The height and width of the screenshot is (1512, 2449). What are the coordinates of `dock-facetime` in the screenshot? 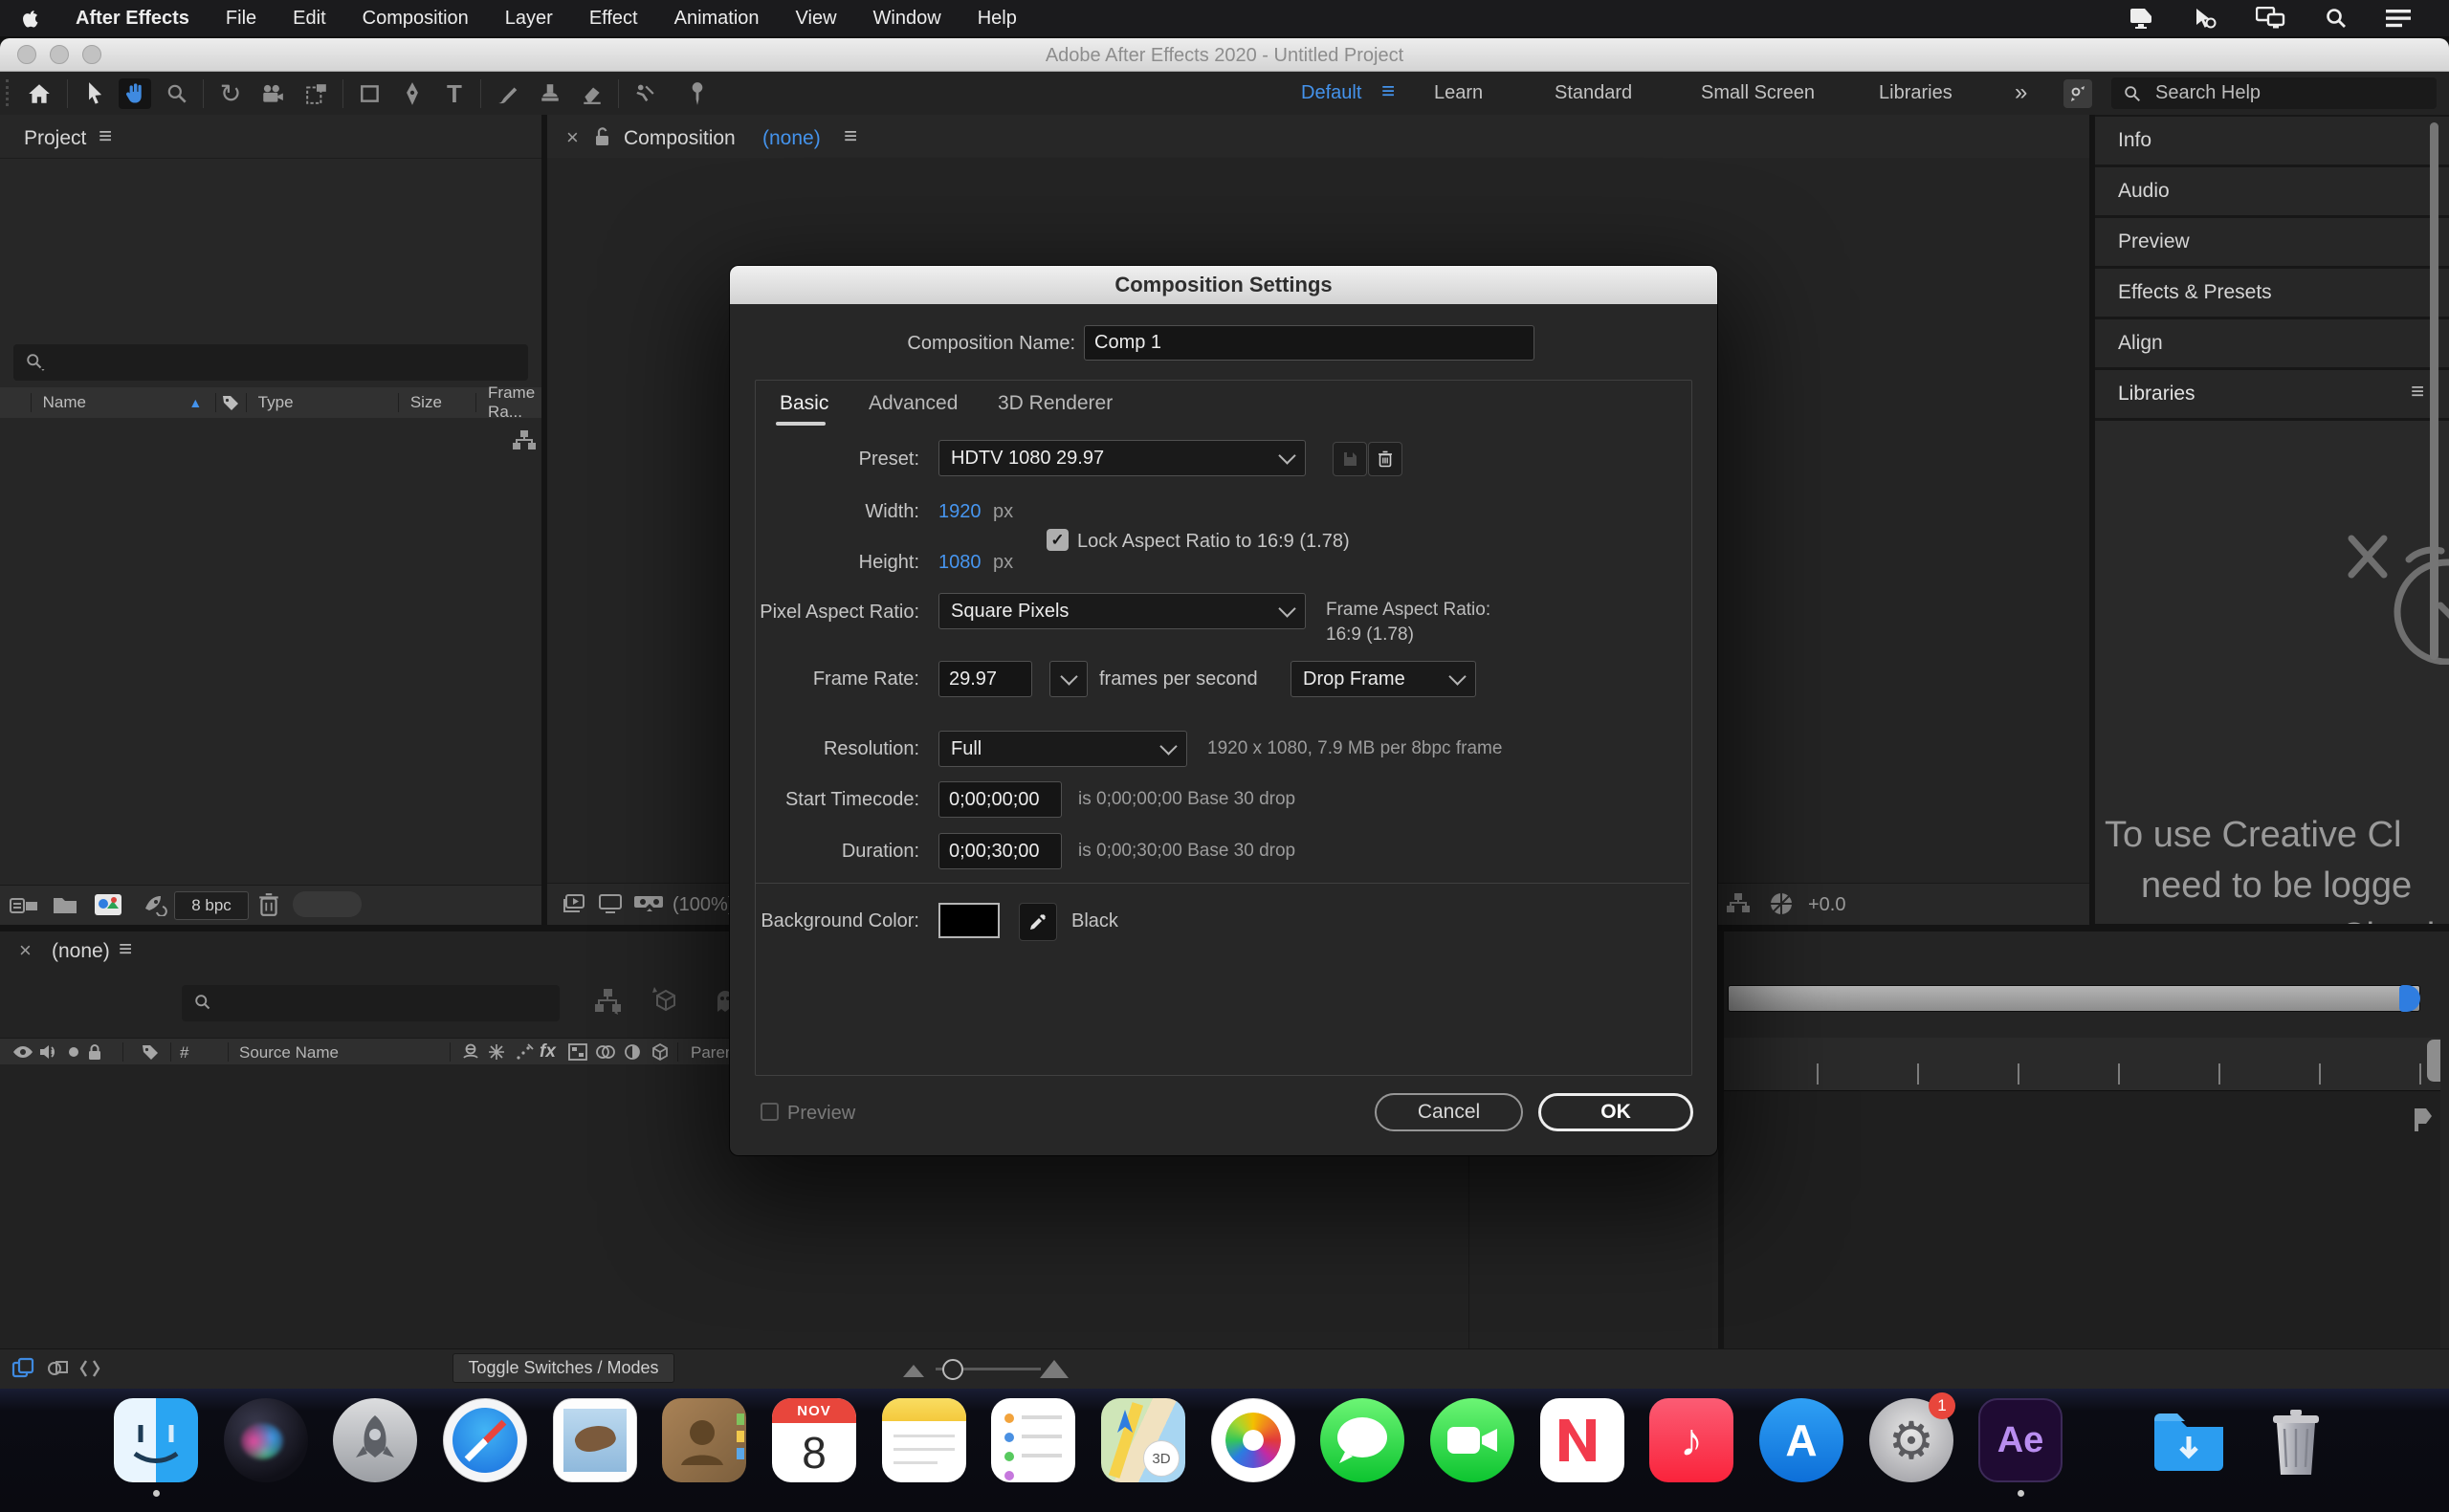 It's located at (1472, 1440).